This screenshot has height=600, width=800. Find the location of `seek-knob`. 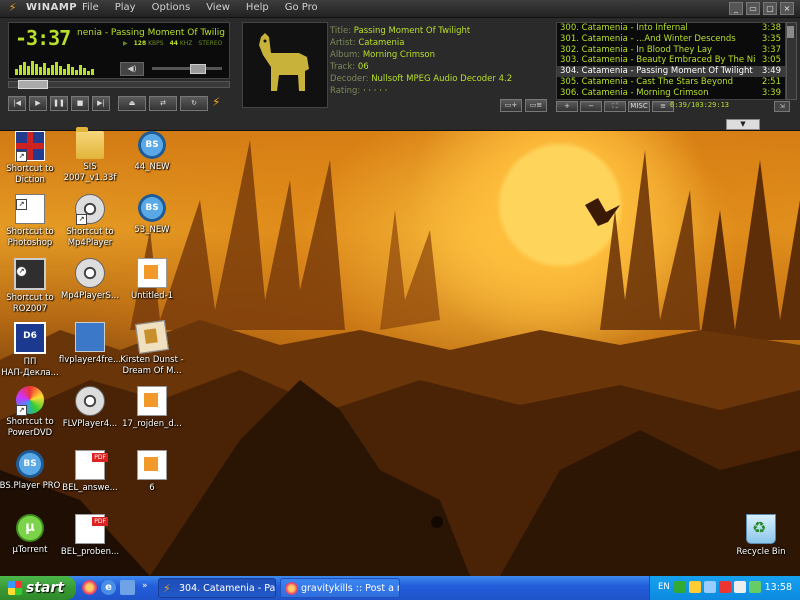

seek-knob is located at coordinates (33, 84).